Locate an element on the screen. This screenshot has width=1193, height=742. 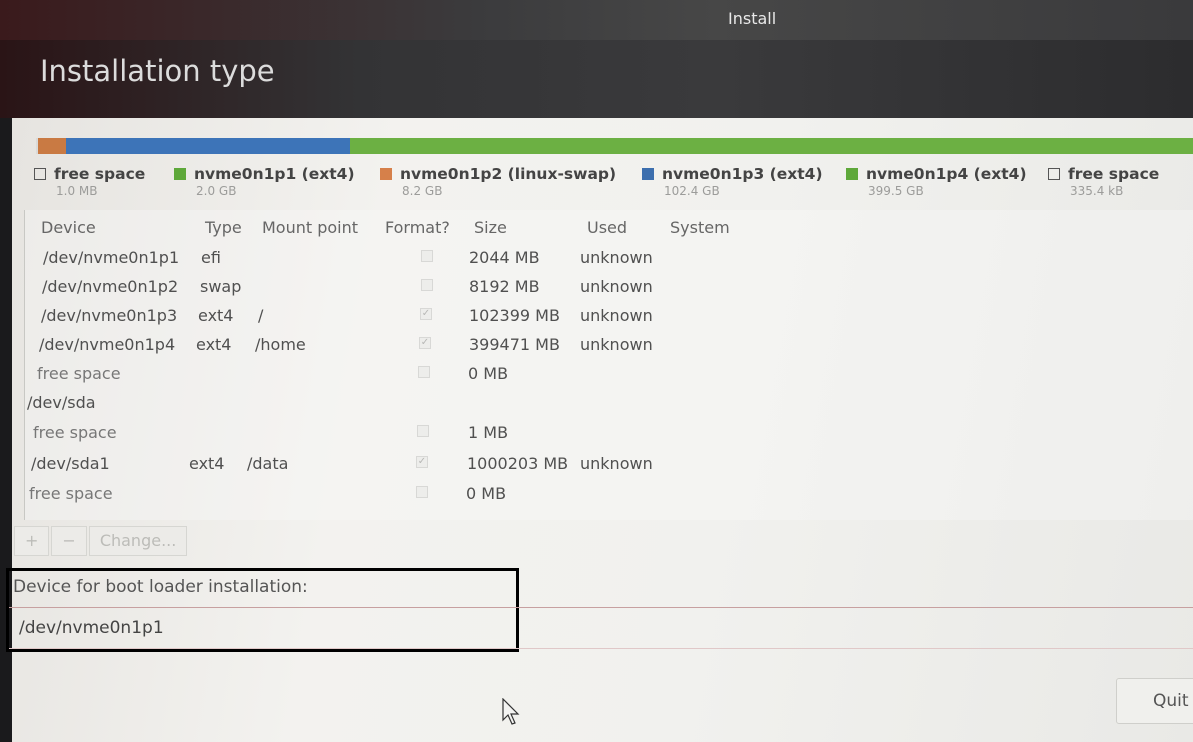
legend-label: nvme0n1p4 (ext4) is located at coordinates (946, 174).